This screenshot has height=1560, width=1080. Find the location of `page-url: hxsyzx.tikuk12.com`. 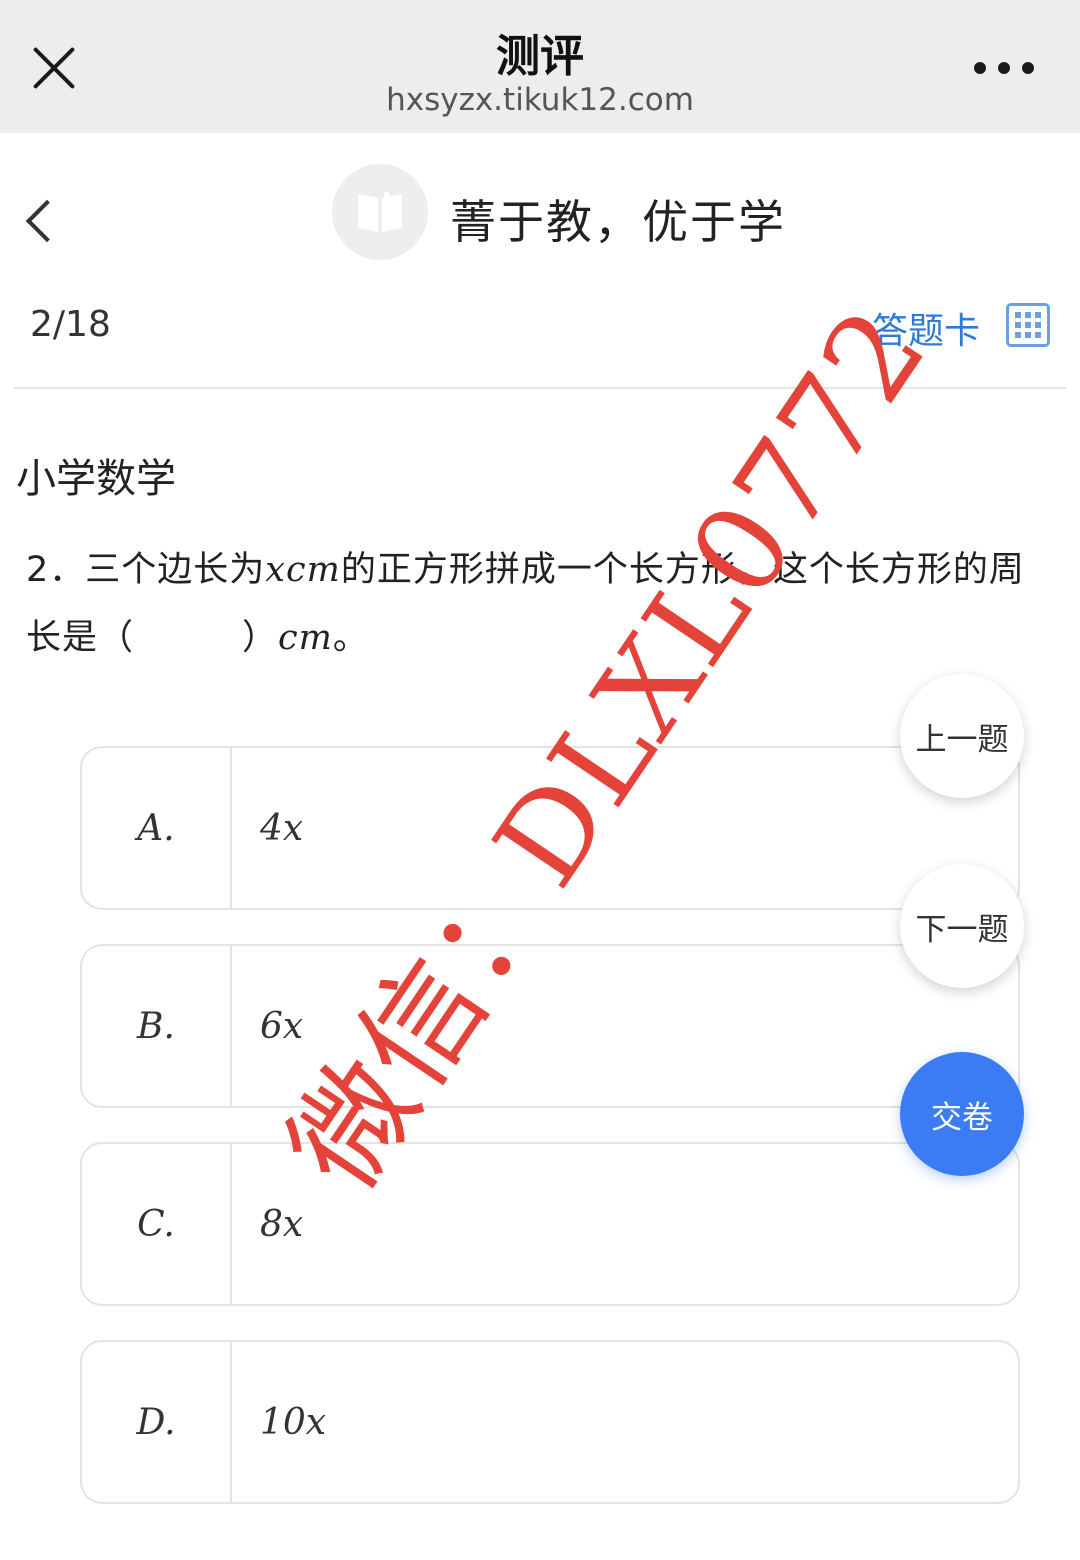

page-url: hxsyzx.tikuk12.com is located at coordinates (540, 100).